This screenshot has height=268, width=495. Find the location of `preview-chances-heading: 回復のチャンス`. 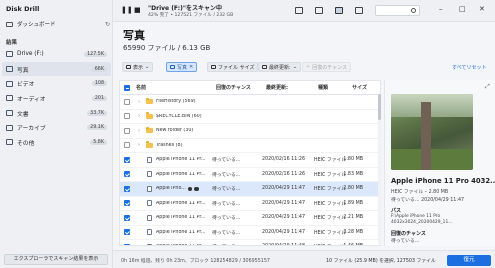

preview-chances-heading: 回復のチャンス is located at coordinates (408, 234).